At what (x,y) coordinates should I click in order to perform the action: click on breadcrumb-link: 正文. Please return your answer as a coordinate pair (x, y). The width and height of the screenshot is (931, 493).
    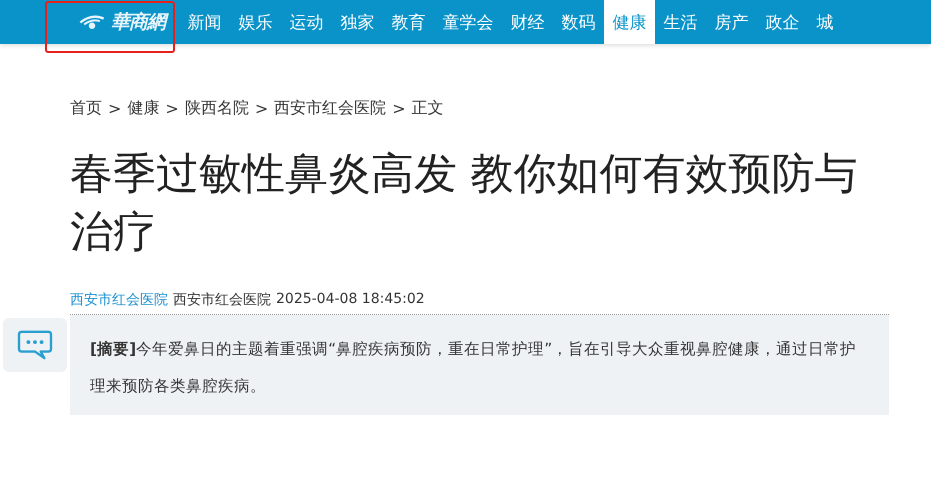
    Looking at the image, I should click on (428, 108).